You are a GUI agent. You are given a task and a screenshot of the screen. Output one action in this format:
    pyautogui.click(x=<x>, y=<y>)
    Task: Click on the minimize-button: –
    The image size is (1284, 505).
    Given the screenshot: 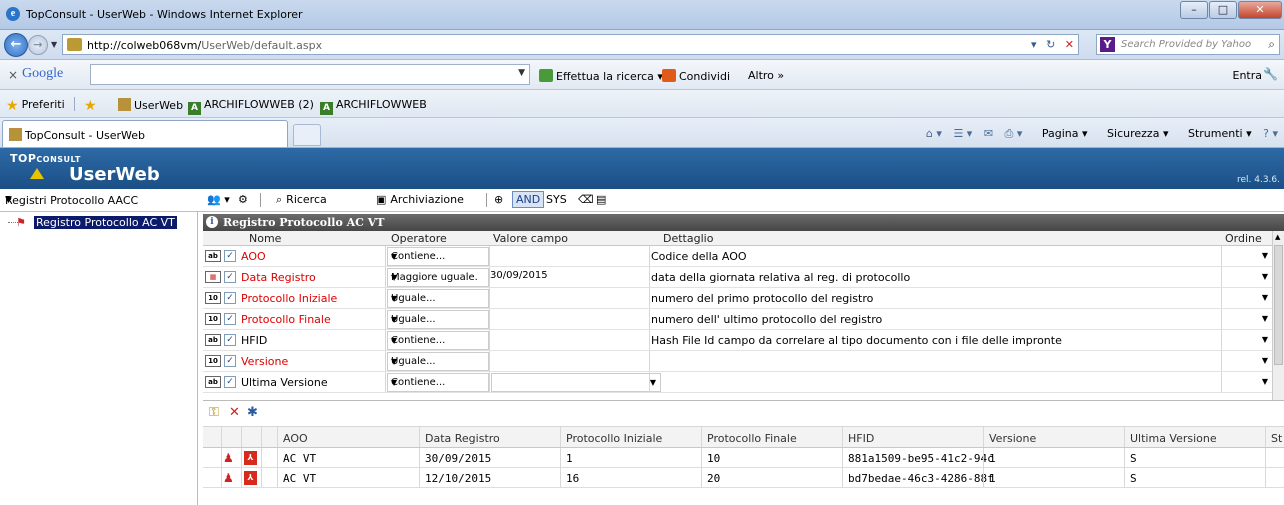 What is the action you would take?
    pyautogui.click(x=1194, y=10)
    